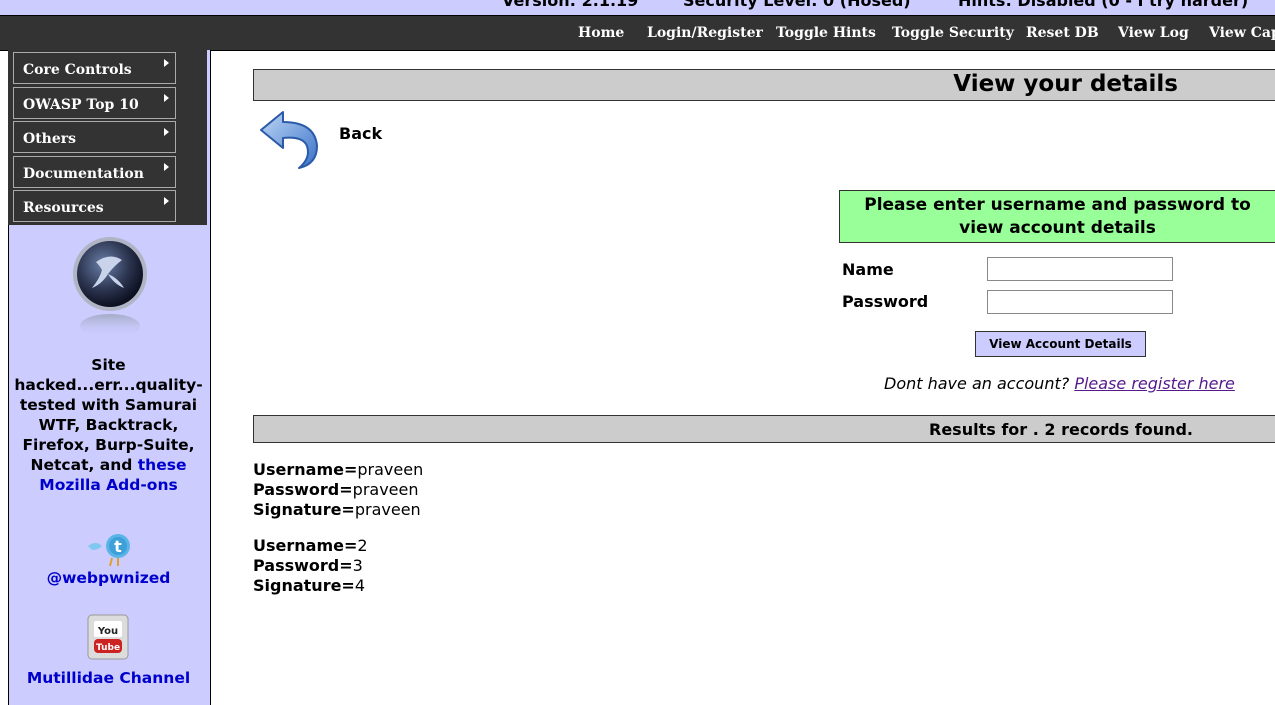 The image size is (1275, 705). I want to click on nav-home: Home, so click(601, 33).